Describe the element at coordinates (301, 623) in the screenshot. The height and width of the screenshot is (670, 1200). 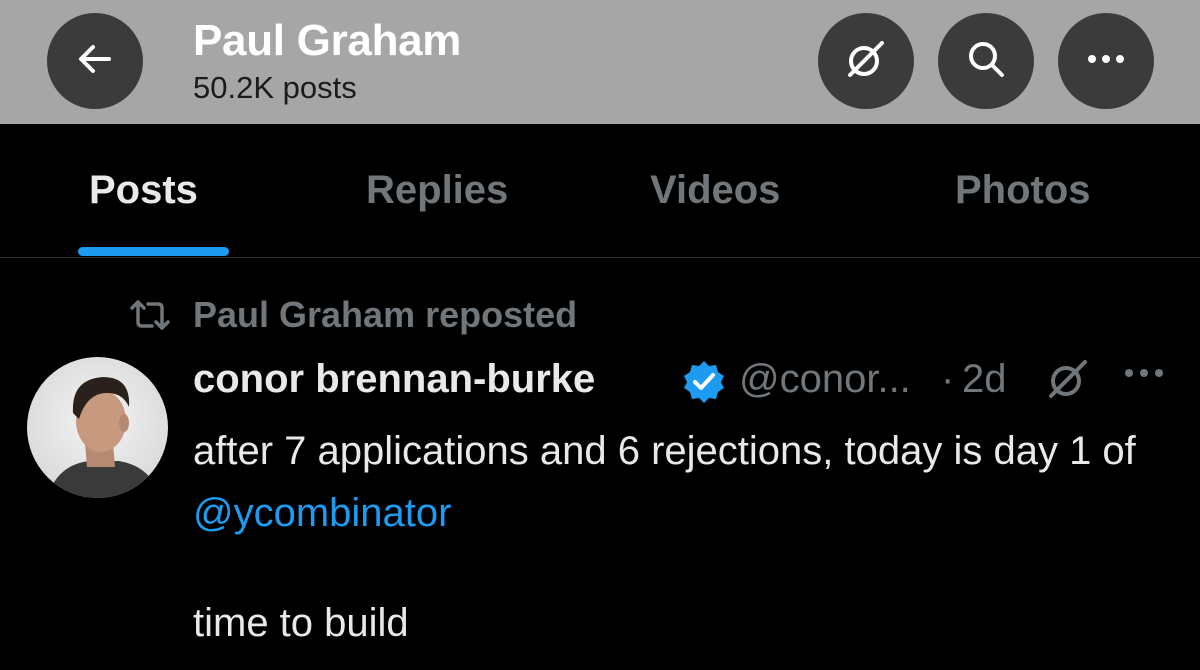
I see `post-text-last-line: time to build` at that location.